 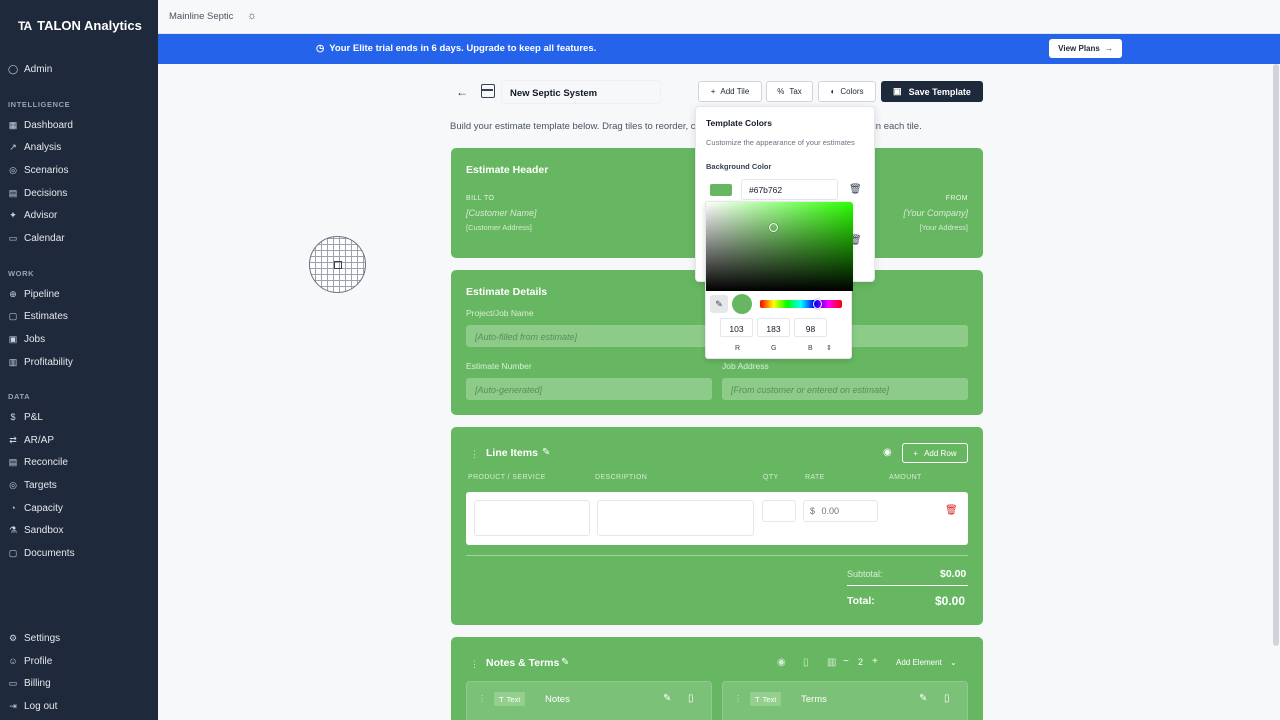 I want to click on back-arrow-icon: ←, so click(x=462, y=92).